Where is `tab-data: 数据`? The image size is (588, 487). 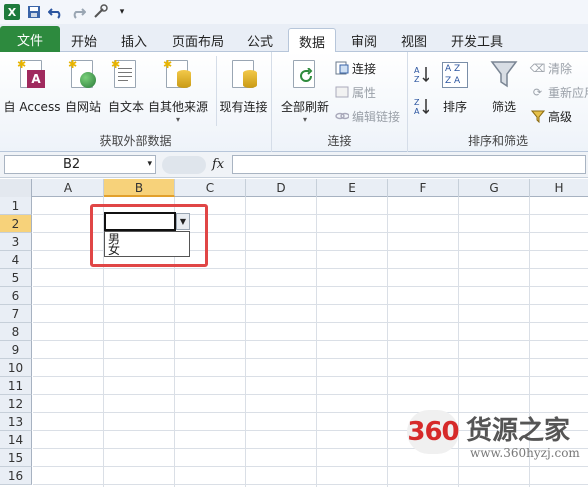
tab-data: 数据 is located at coordinates (312, 40).